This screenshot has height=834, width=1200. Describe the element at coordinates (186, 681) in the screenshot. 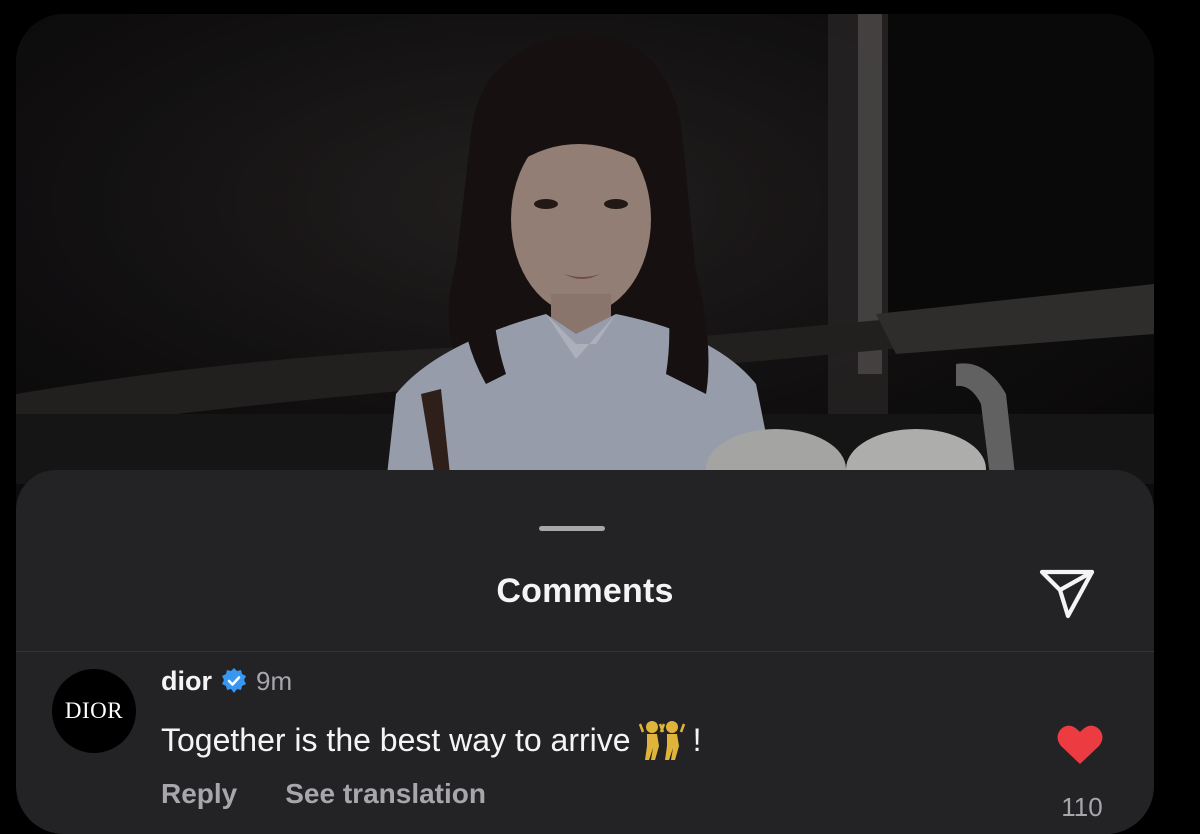

I see `comment-username: dior` at that location.